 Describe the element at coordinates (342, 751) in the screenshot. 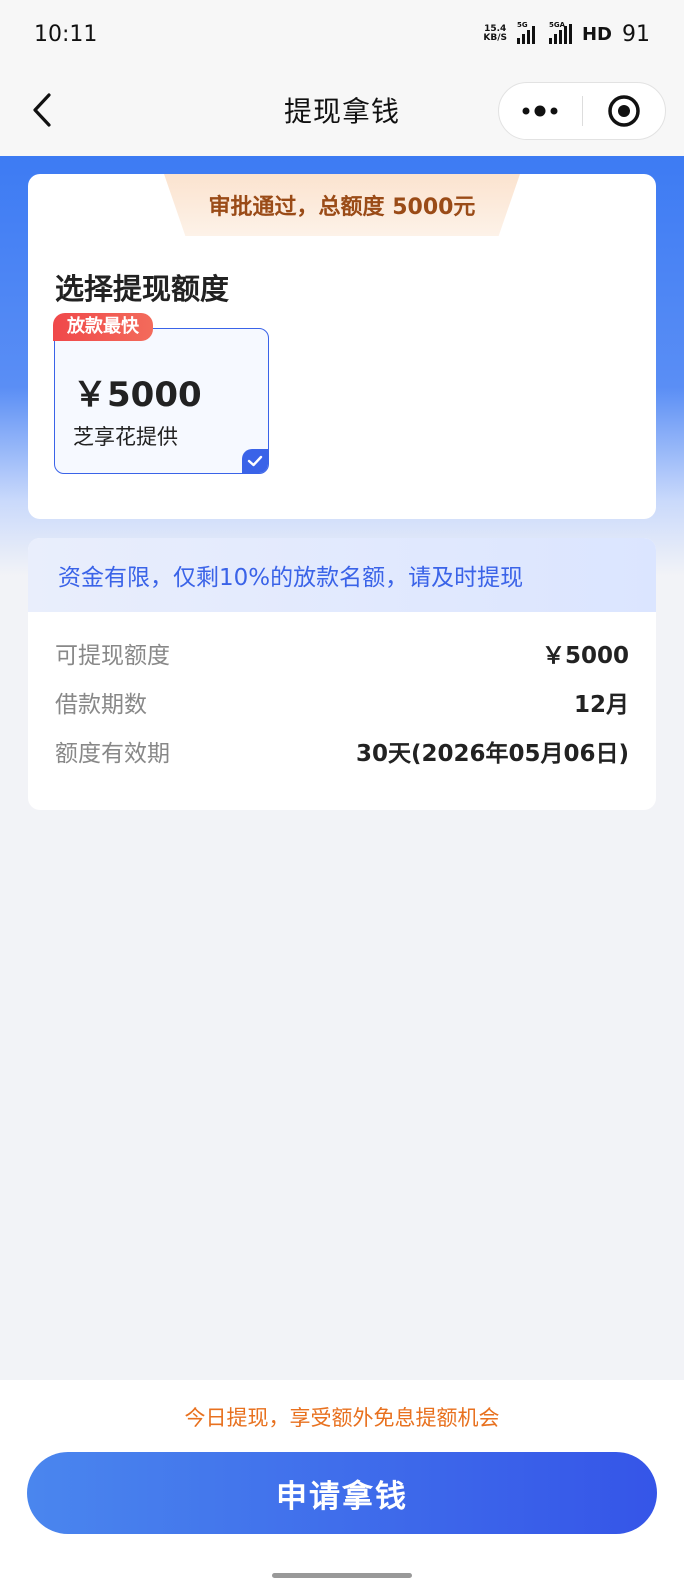

I see `info-row-validity: 额度有效期 30天(2026年05月06日)` at that location.